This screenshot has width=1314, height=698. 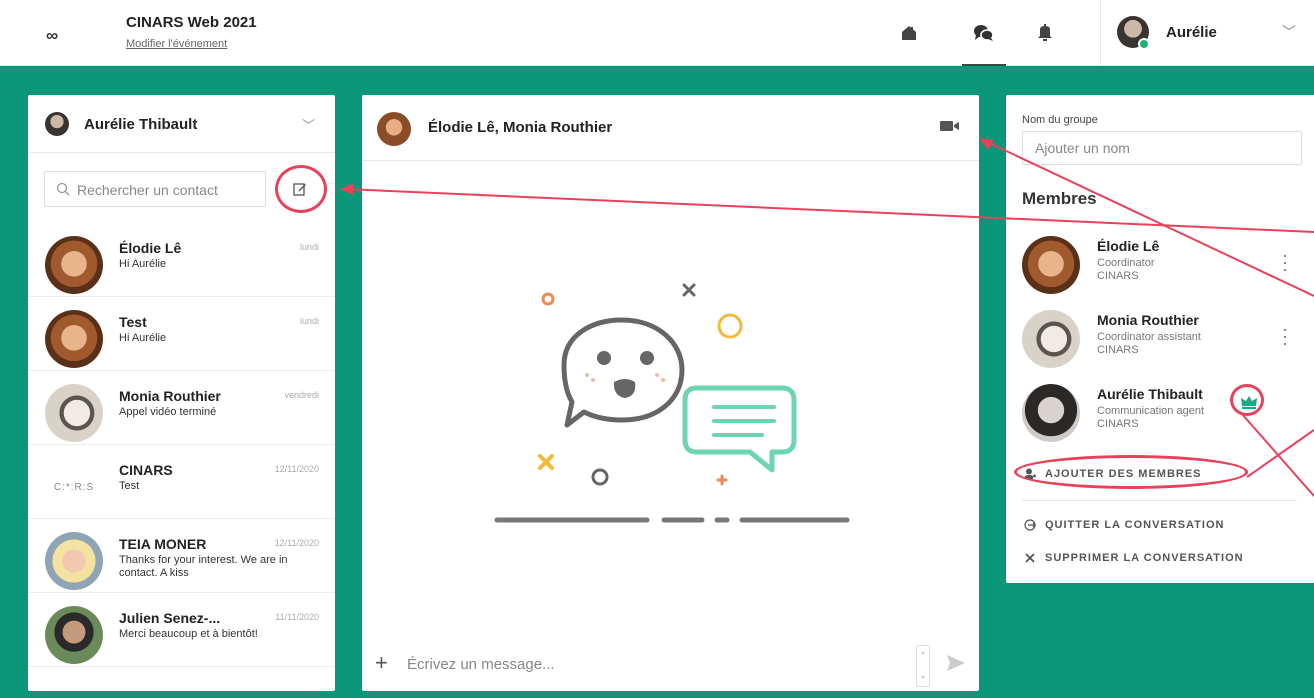 I want to click on member-role: Coordinator, so click(x=1126, y=263).